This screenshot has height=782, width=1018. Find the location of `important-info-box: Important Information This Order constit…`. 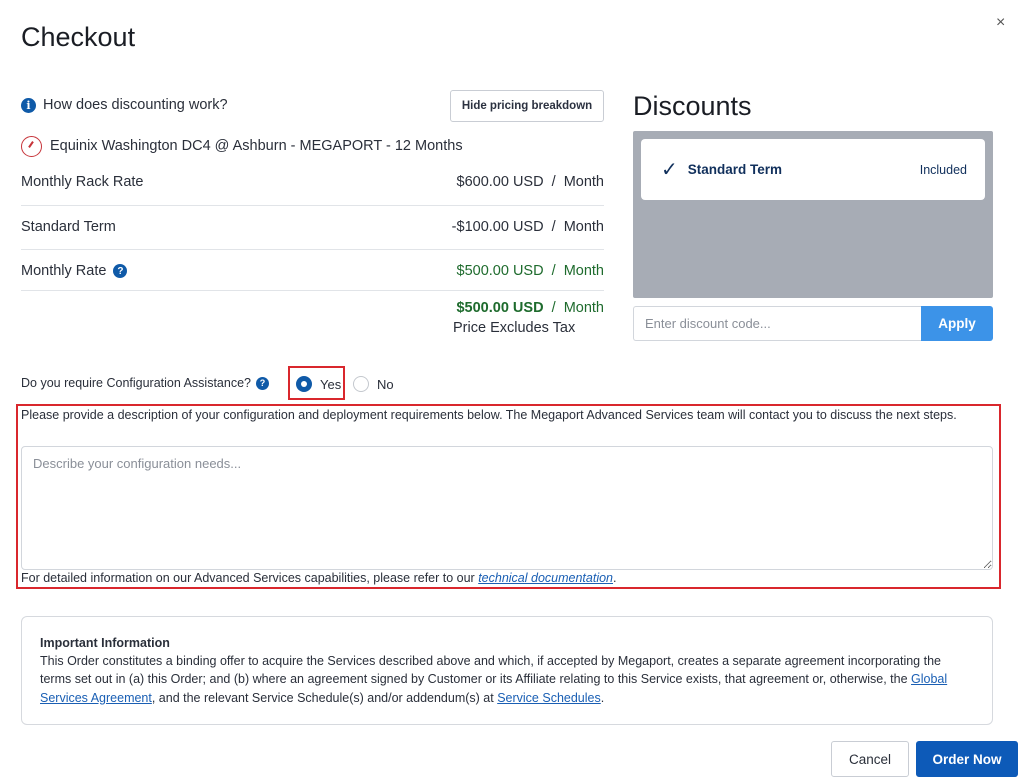

important-info-box: Important Information This Order constit… is located at coordinates (507, 670).